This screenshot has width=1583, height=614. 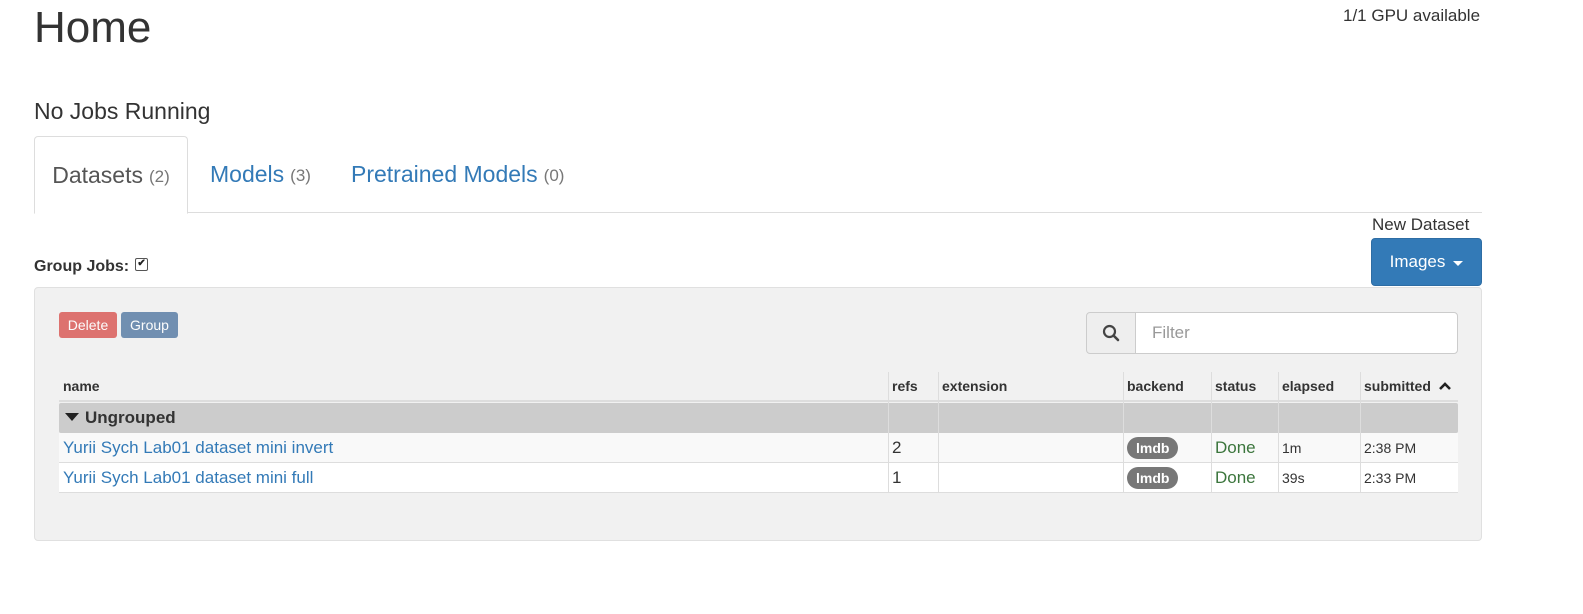 I want to click on submitted-value: 2:33 PM, so click(x=1390, y=478).